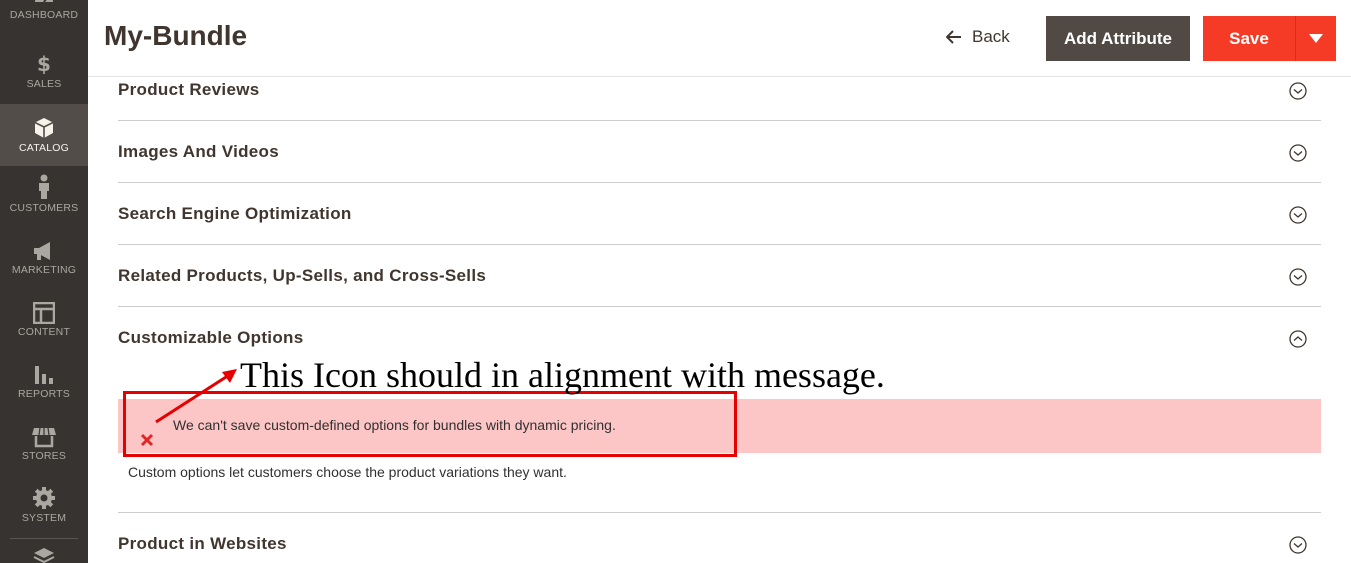 The width and height of the screenshot is (1351, 563). I want to click on nav-label: MARKETING, so click(44, 270).